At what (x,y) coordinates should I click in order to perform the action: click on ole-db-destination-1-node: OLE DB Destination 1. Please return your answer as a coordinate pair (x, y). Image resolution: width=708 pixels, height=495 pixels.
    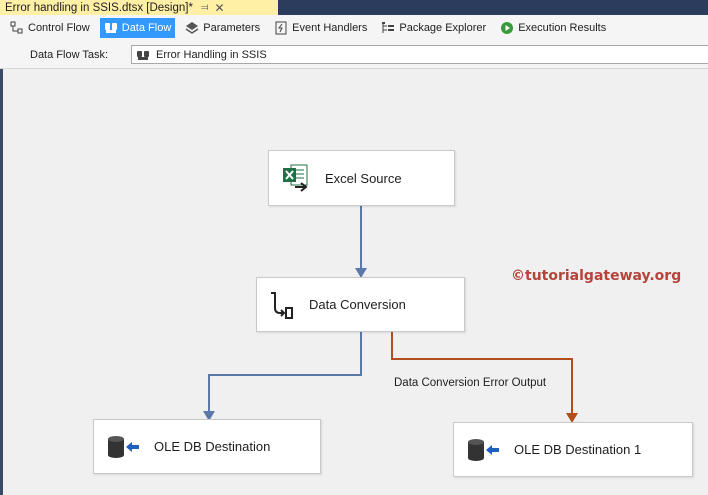
    Looking at the image, I should click on (573, 449).